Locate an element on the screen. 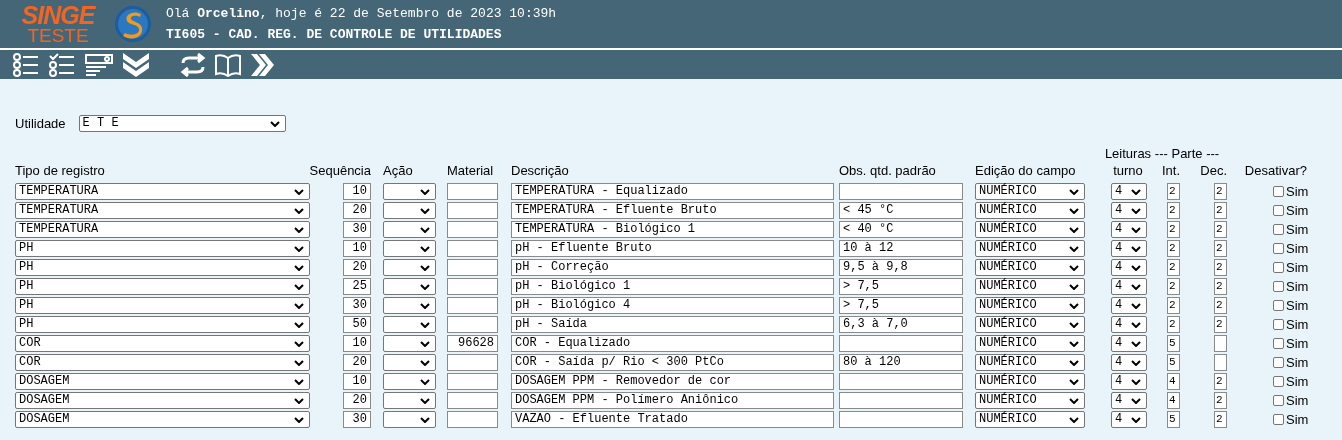  description-field: pH - Biológico 4 is located at coordinates (672, 305).